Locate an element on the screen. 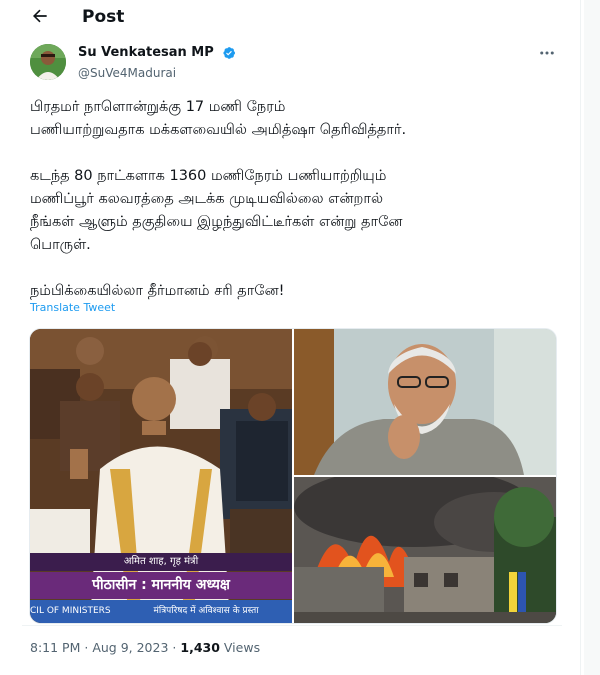  views-label: Views is located at coordinates (242, 647).